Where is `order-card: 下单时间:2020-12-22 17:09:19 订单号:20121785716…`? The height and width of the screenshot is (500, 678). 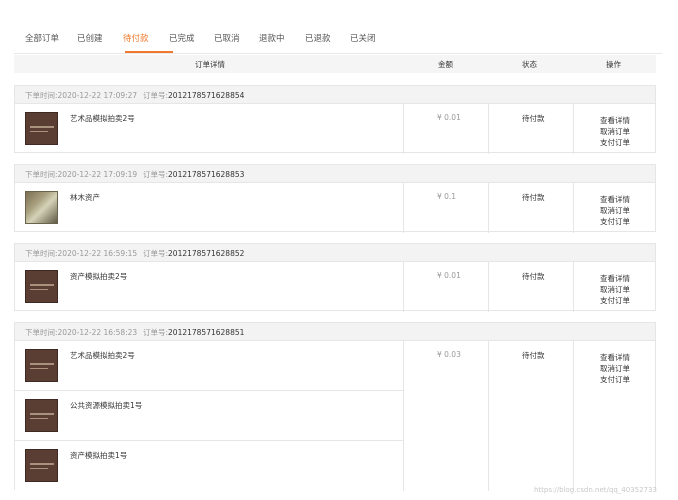
order-card: 下单时间:2020-12-22 17:09:19 订单号:20121785716… is located at coordinates (335, 198).